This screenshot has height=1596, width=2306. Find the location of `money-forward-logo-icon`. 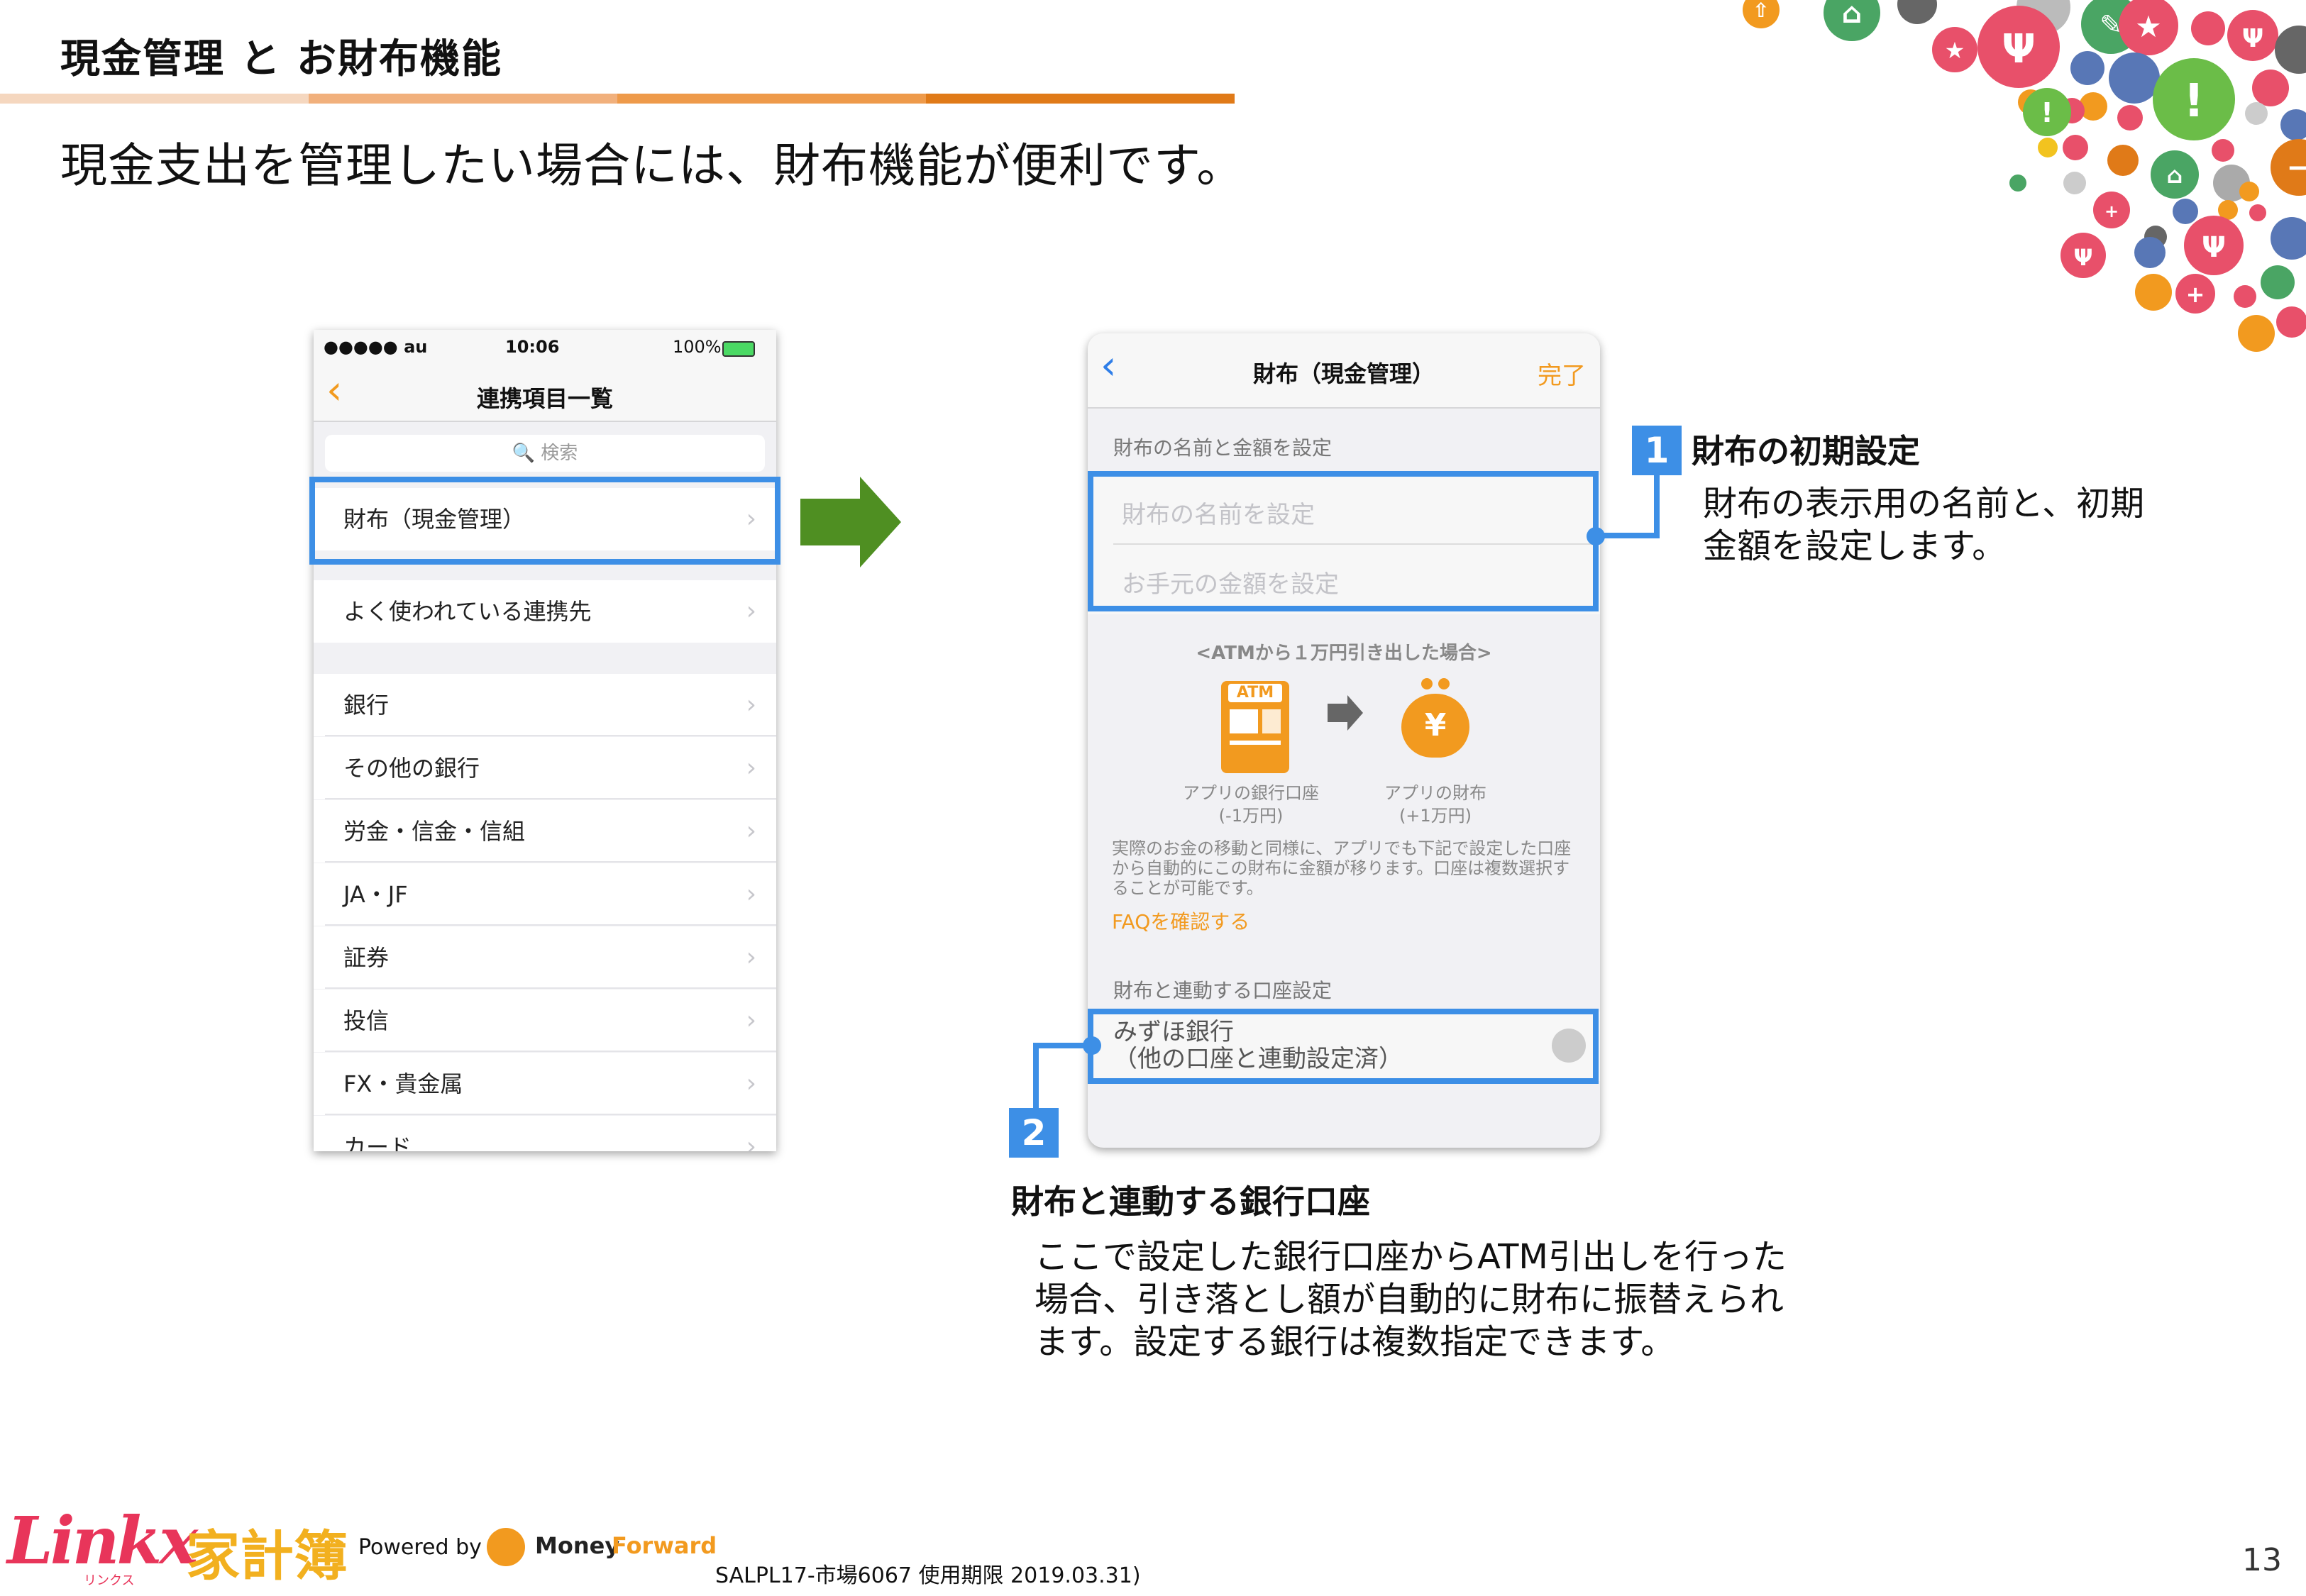

money-forward-logo-icon is located at coordinates (506, 1547).